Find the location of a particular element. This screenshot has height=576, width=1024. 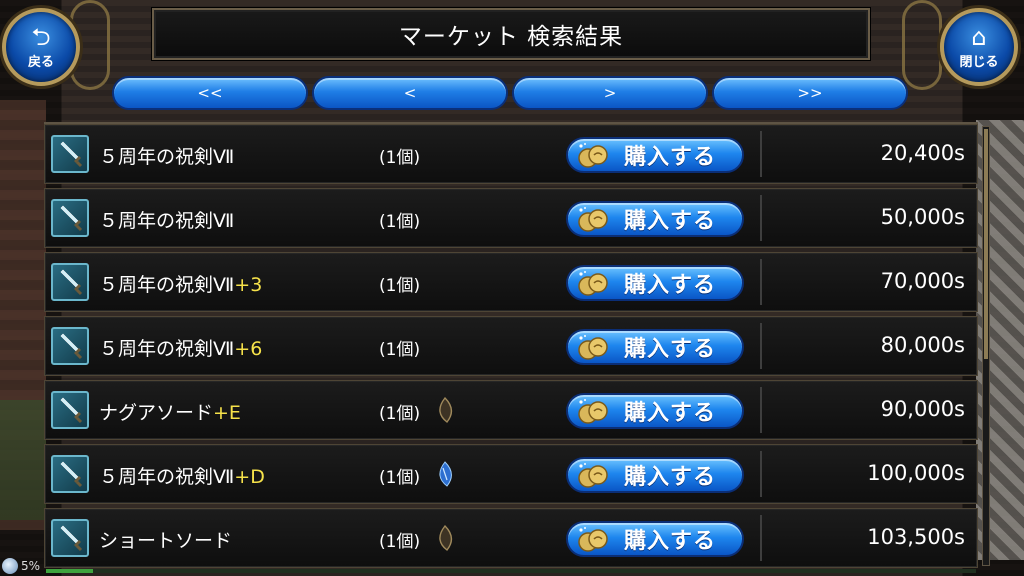

prev-page-button: < is located at coordinates (410, 93).